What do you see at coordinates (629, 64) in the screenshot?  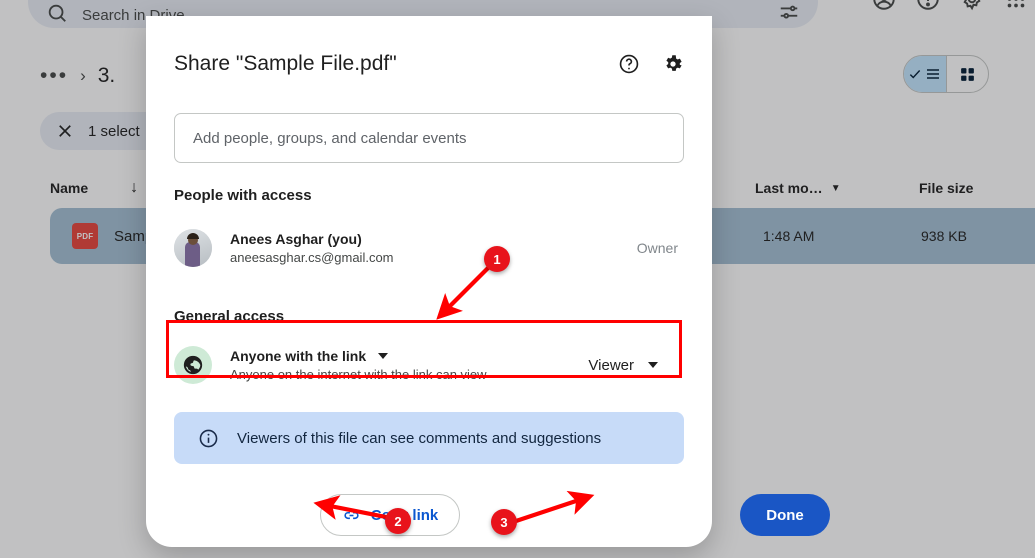 I see `help-circle-icon` at bounding box center [629, 64].